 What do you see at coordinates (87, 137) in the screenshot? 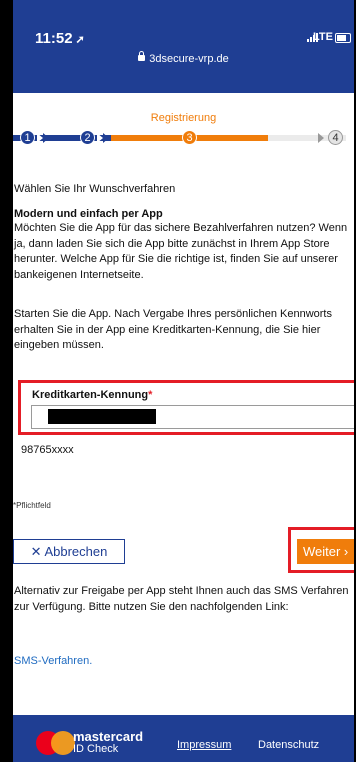
I see `step-2: 2` at bounding box center [87, 137].